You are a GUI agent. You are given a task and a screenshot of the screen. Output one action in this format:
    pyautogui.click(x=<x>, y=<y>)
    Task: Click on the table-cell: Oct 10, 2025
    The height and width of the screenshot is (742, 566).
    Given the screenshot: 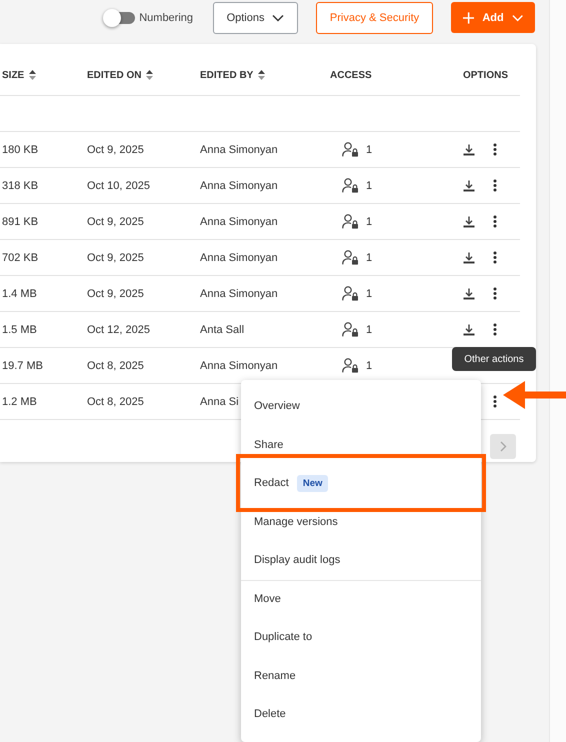 What is the action you would take?
    pyautogui.click(x=118, y=186)
    